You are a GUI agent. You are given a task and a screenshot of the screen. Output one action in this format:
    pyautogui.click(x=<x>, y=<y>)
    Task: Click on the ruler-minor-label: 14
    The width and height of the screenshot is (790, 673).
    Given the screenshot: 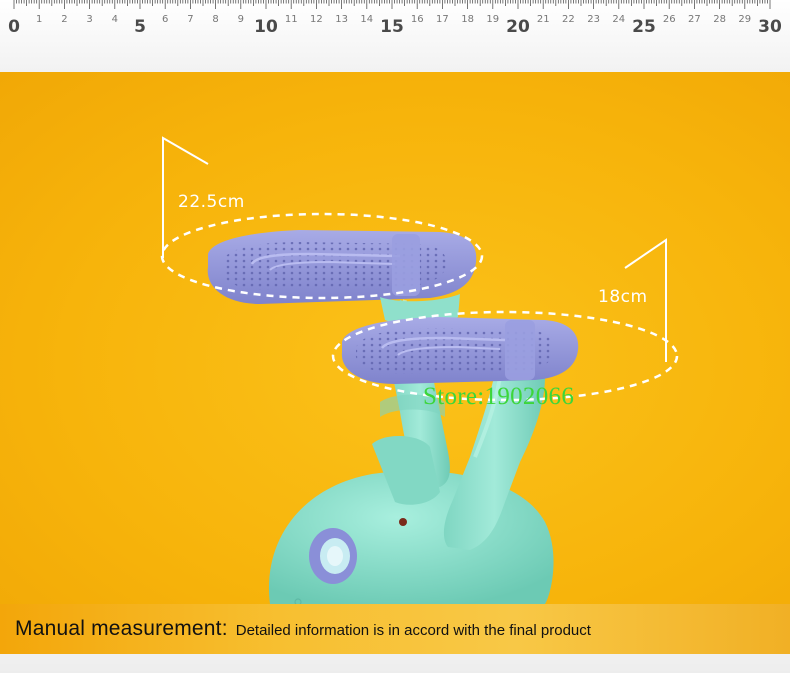 What is the action you would take?
    pyautogui.click(x=366, y=19)
    